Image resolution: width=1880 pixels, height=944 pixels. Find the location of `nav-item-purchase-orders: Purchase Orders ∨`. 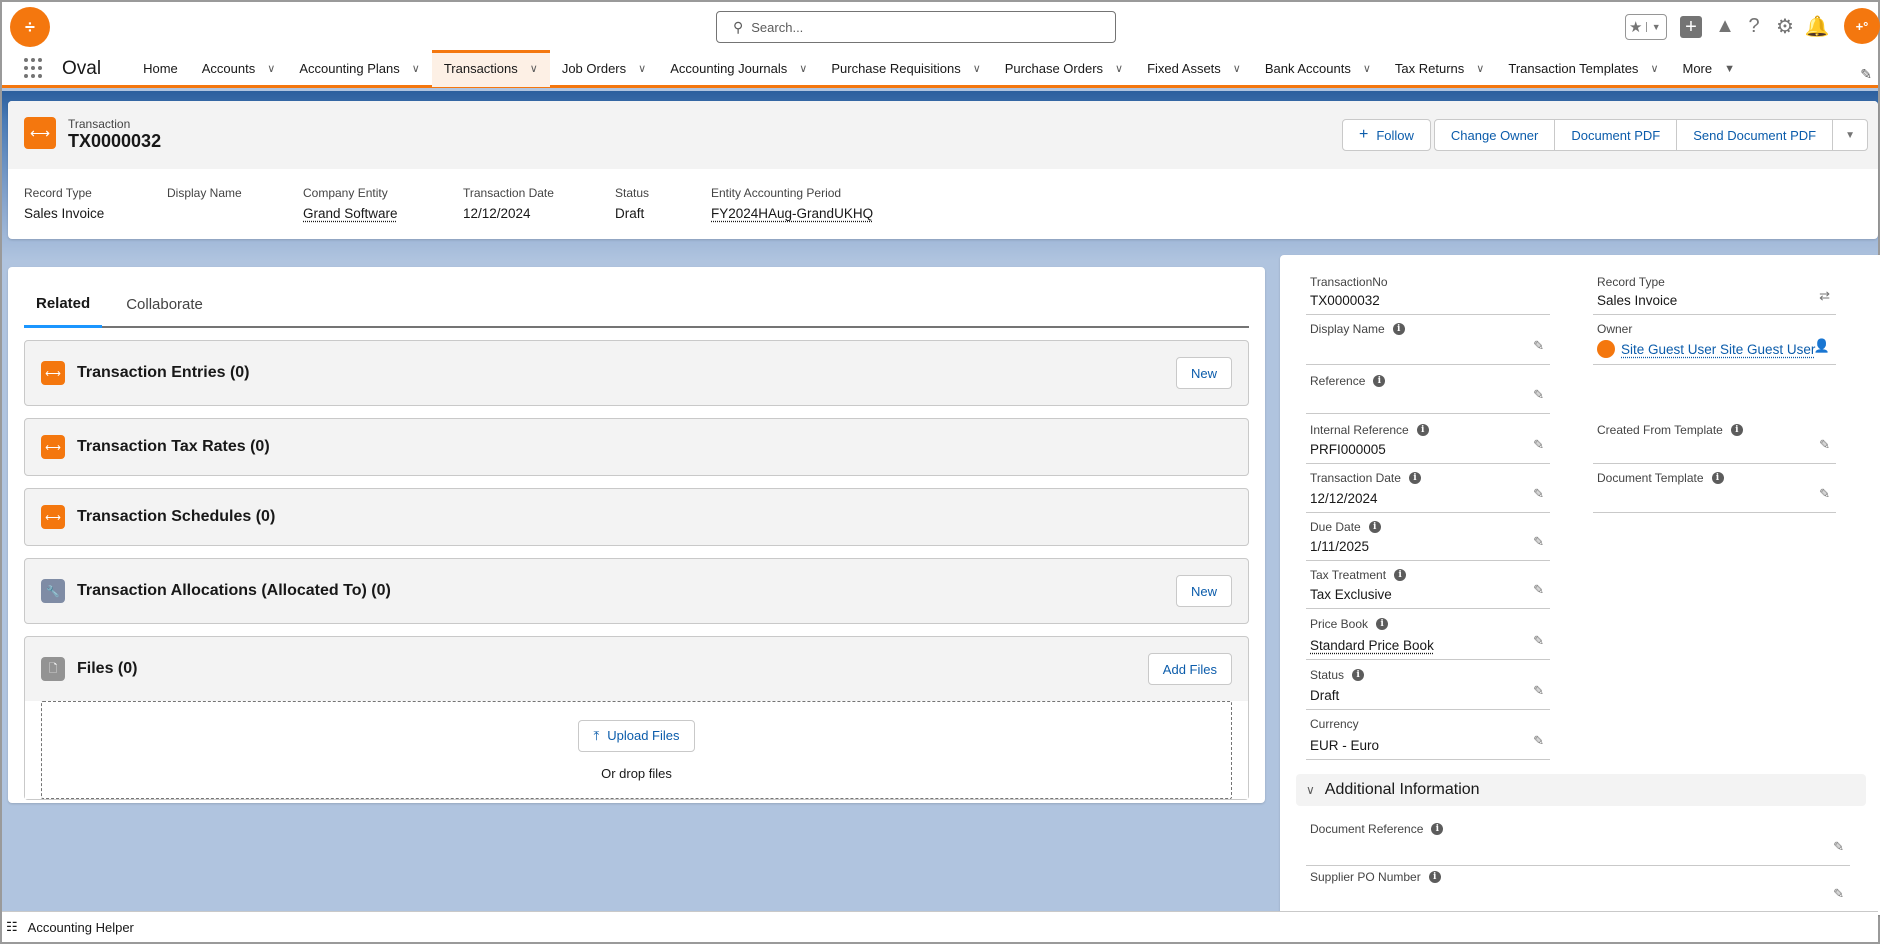

nav-item-purchase-orders: Purchase Orders ∨ is located at coordinates (1064, 69).